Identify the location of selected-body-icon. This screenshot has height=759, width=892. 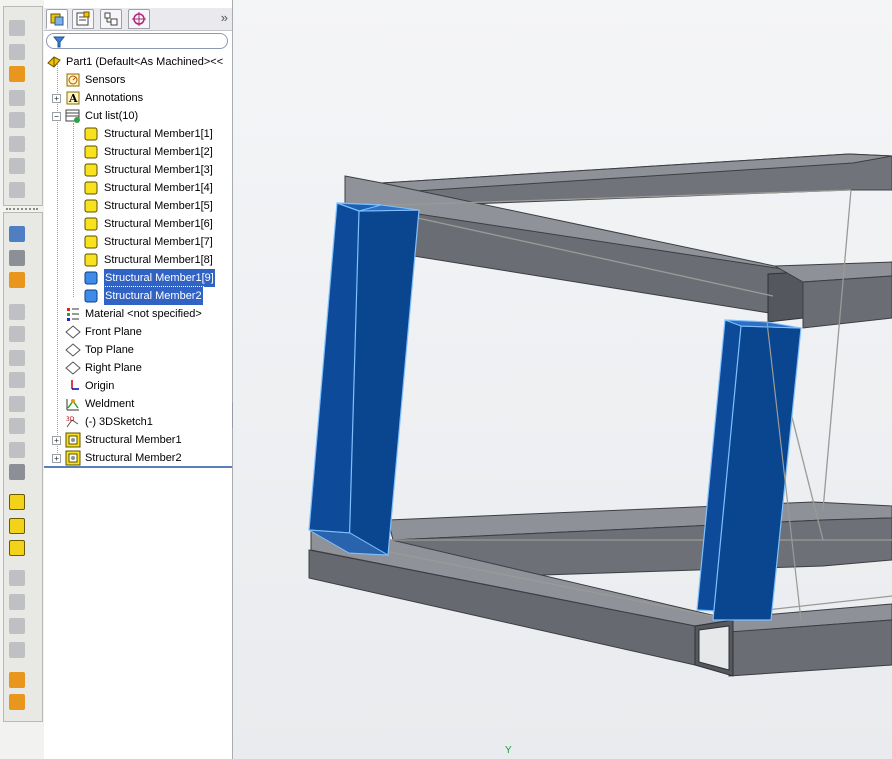
(91, 296).